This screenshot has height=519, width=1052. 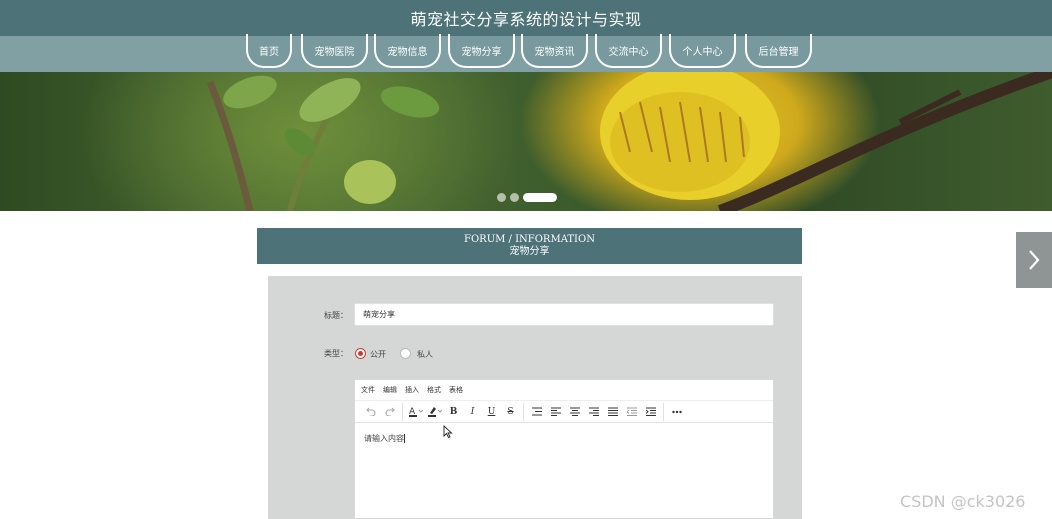 I want to click on editor-toolbar: A B I U S, so click(x=564, y=412).